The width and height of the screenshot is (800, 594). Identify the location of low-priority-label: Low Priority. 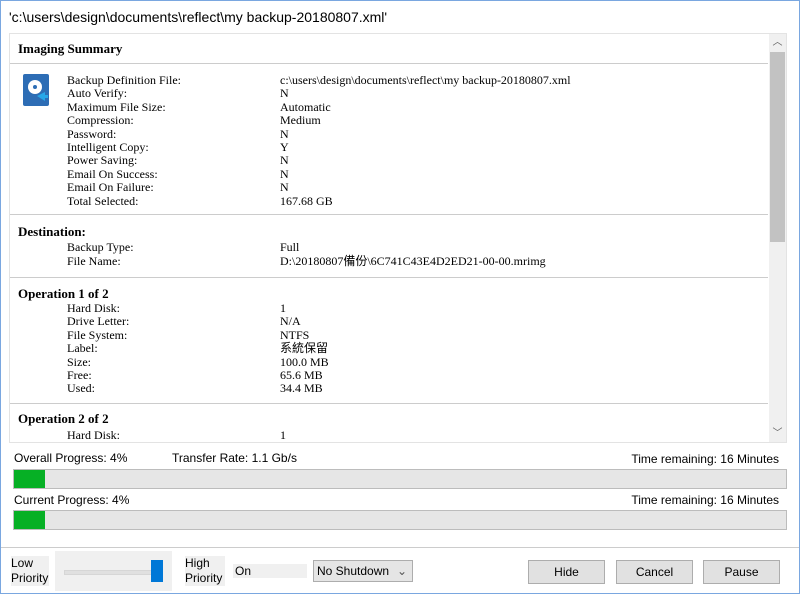
(30, 571).